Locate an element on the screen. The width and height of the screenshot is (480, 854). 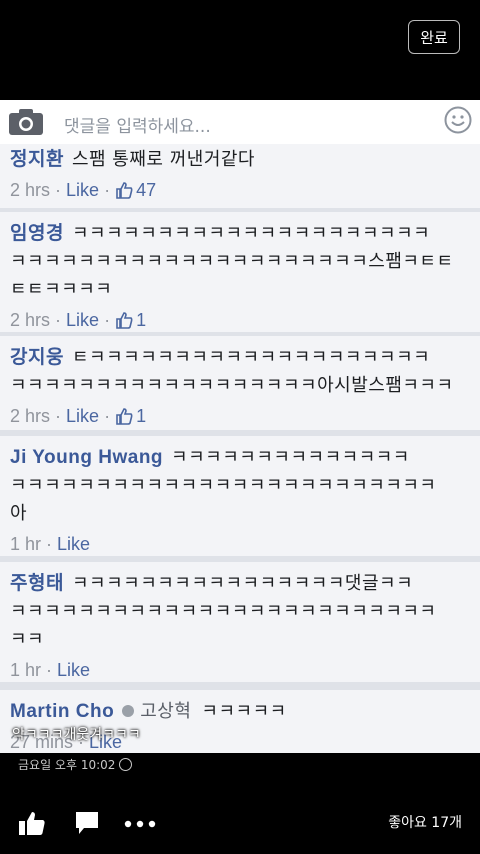
comment-meta: 2 hrs · Like · 47 is located at coordinates (83, 190).